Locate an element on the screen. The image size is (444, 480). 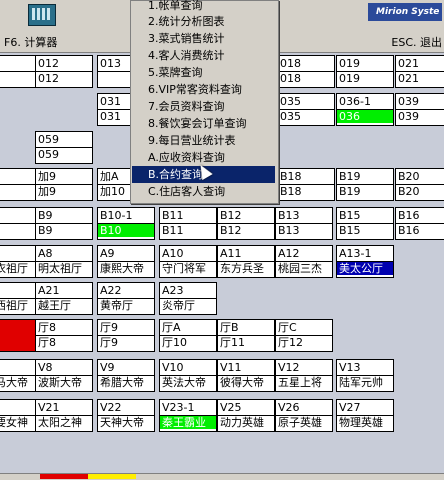
room-code: 039 is located at coordinates (408, 101).